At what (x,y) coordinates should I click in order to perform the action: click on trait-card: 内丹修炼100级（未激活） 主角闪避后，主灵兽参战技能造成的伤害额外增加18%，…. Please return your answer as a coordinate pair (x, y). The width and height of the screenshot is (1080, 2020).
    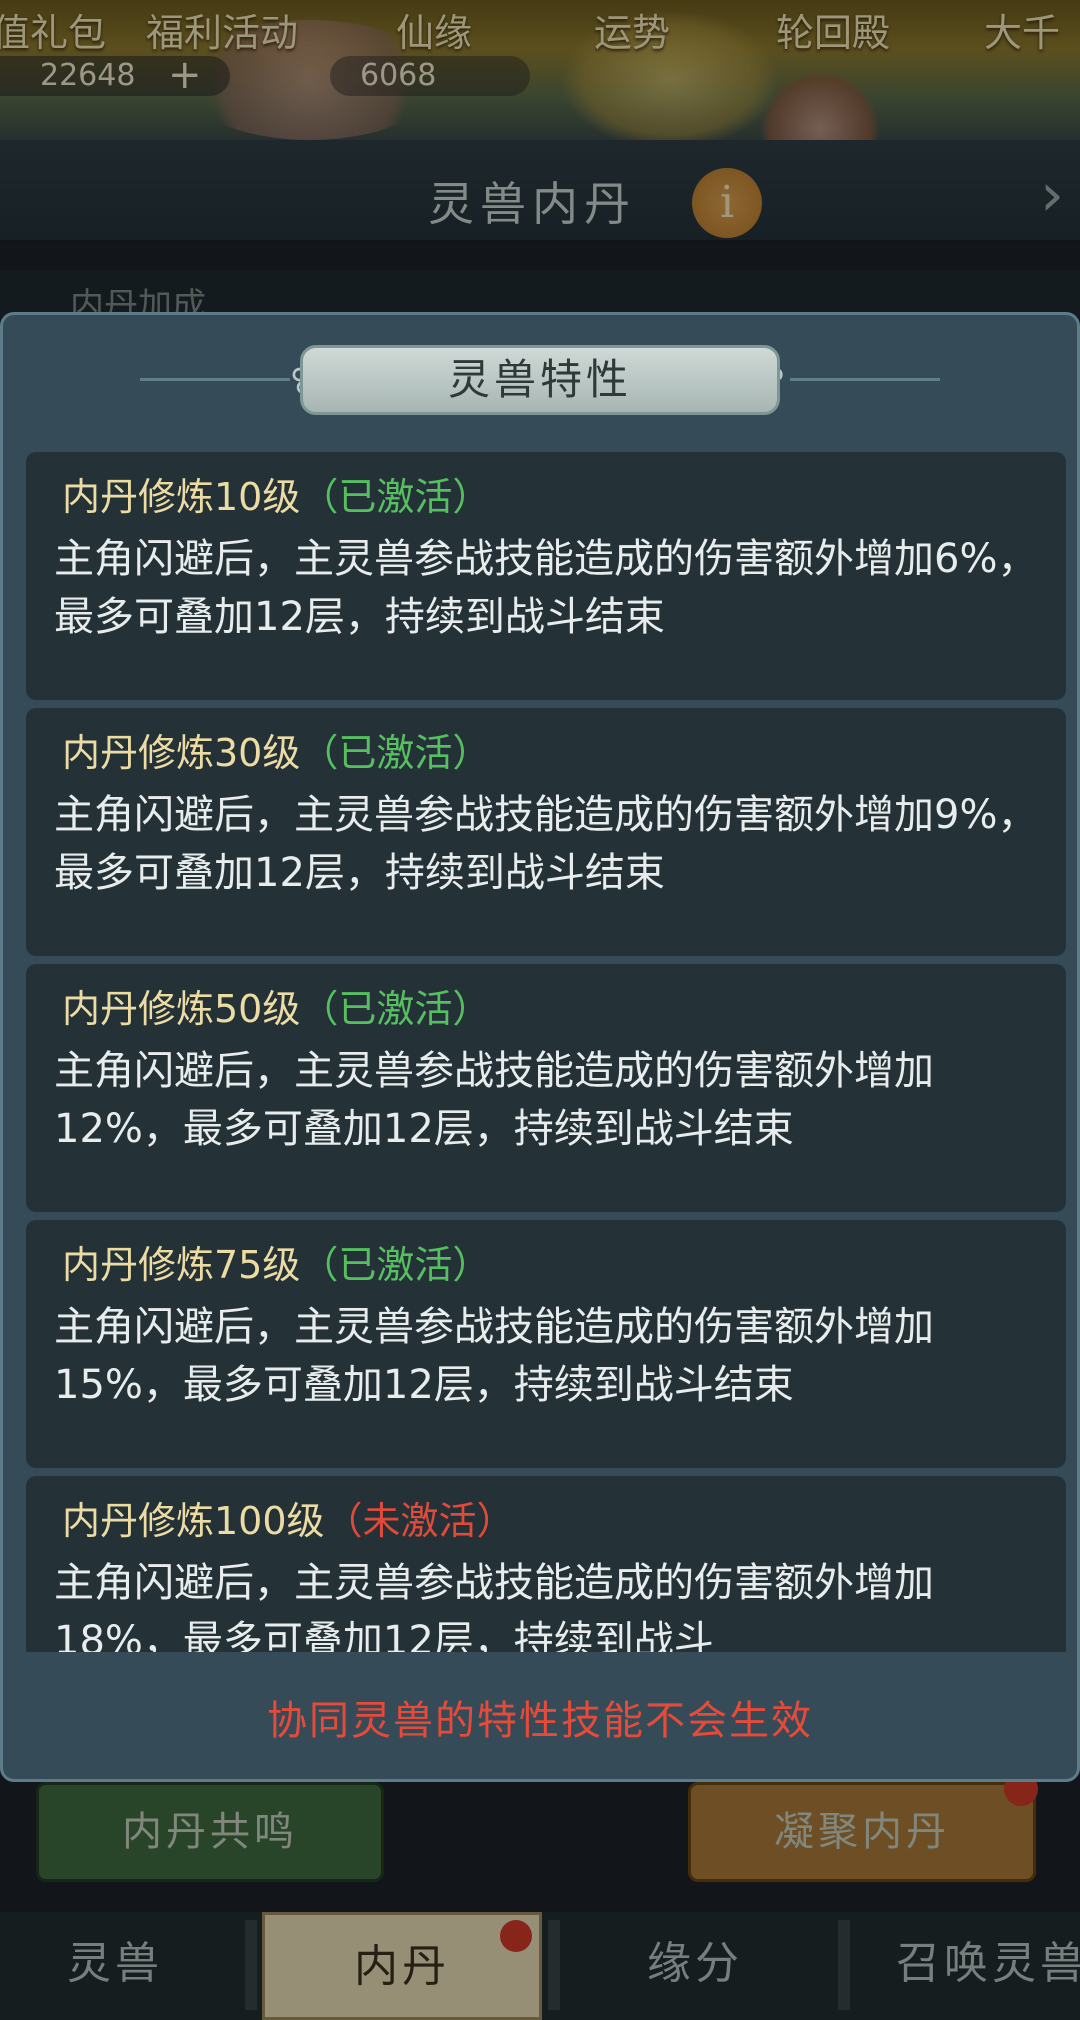
    Looking at the image, I should click on (546, 1564).